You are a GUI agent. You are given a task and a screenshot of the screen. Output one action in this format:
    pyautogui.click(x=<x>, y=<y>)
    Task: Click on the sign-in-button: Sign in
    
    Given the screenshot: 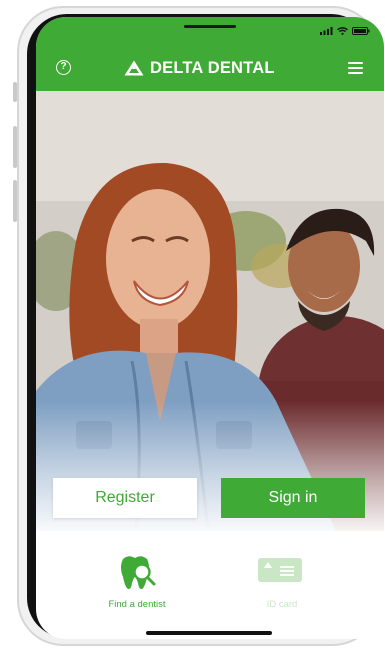 What is the action you would take?
    pyautogui.click(x=293, y=498)
    